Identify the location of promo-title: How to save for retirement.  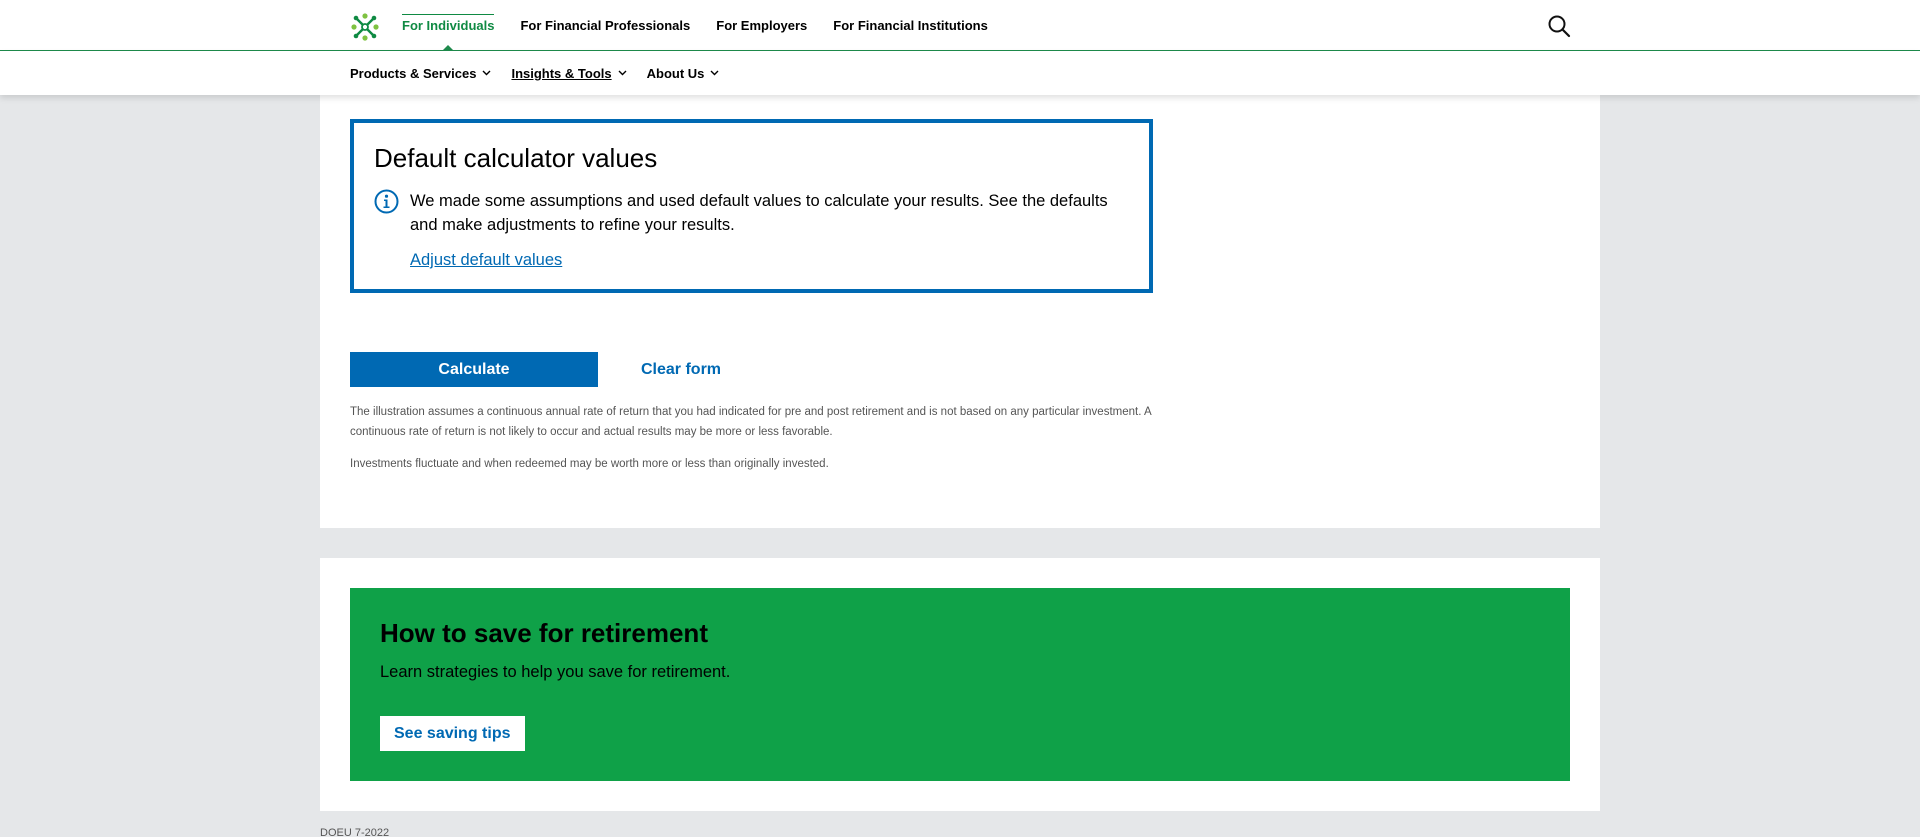
(544, 633).